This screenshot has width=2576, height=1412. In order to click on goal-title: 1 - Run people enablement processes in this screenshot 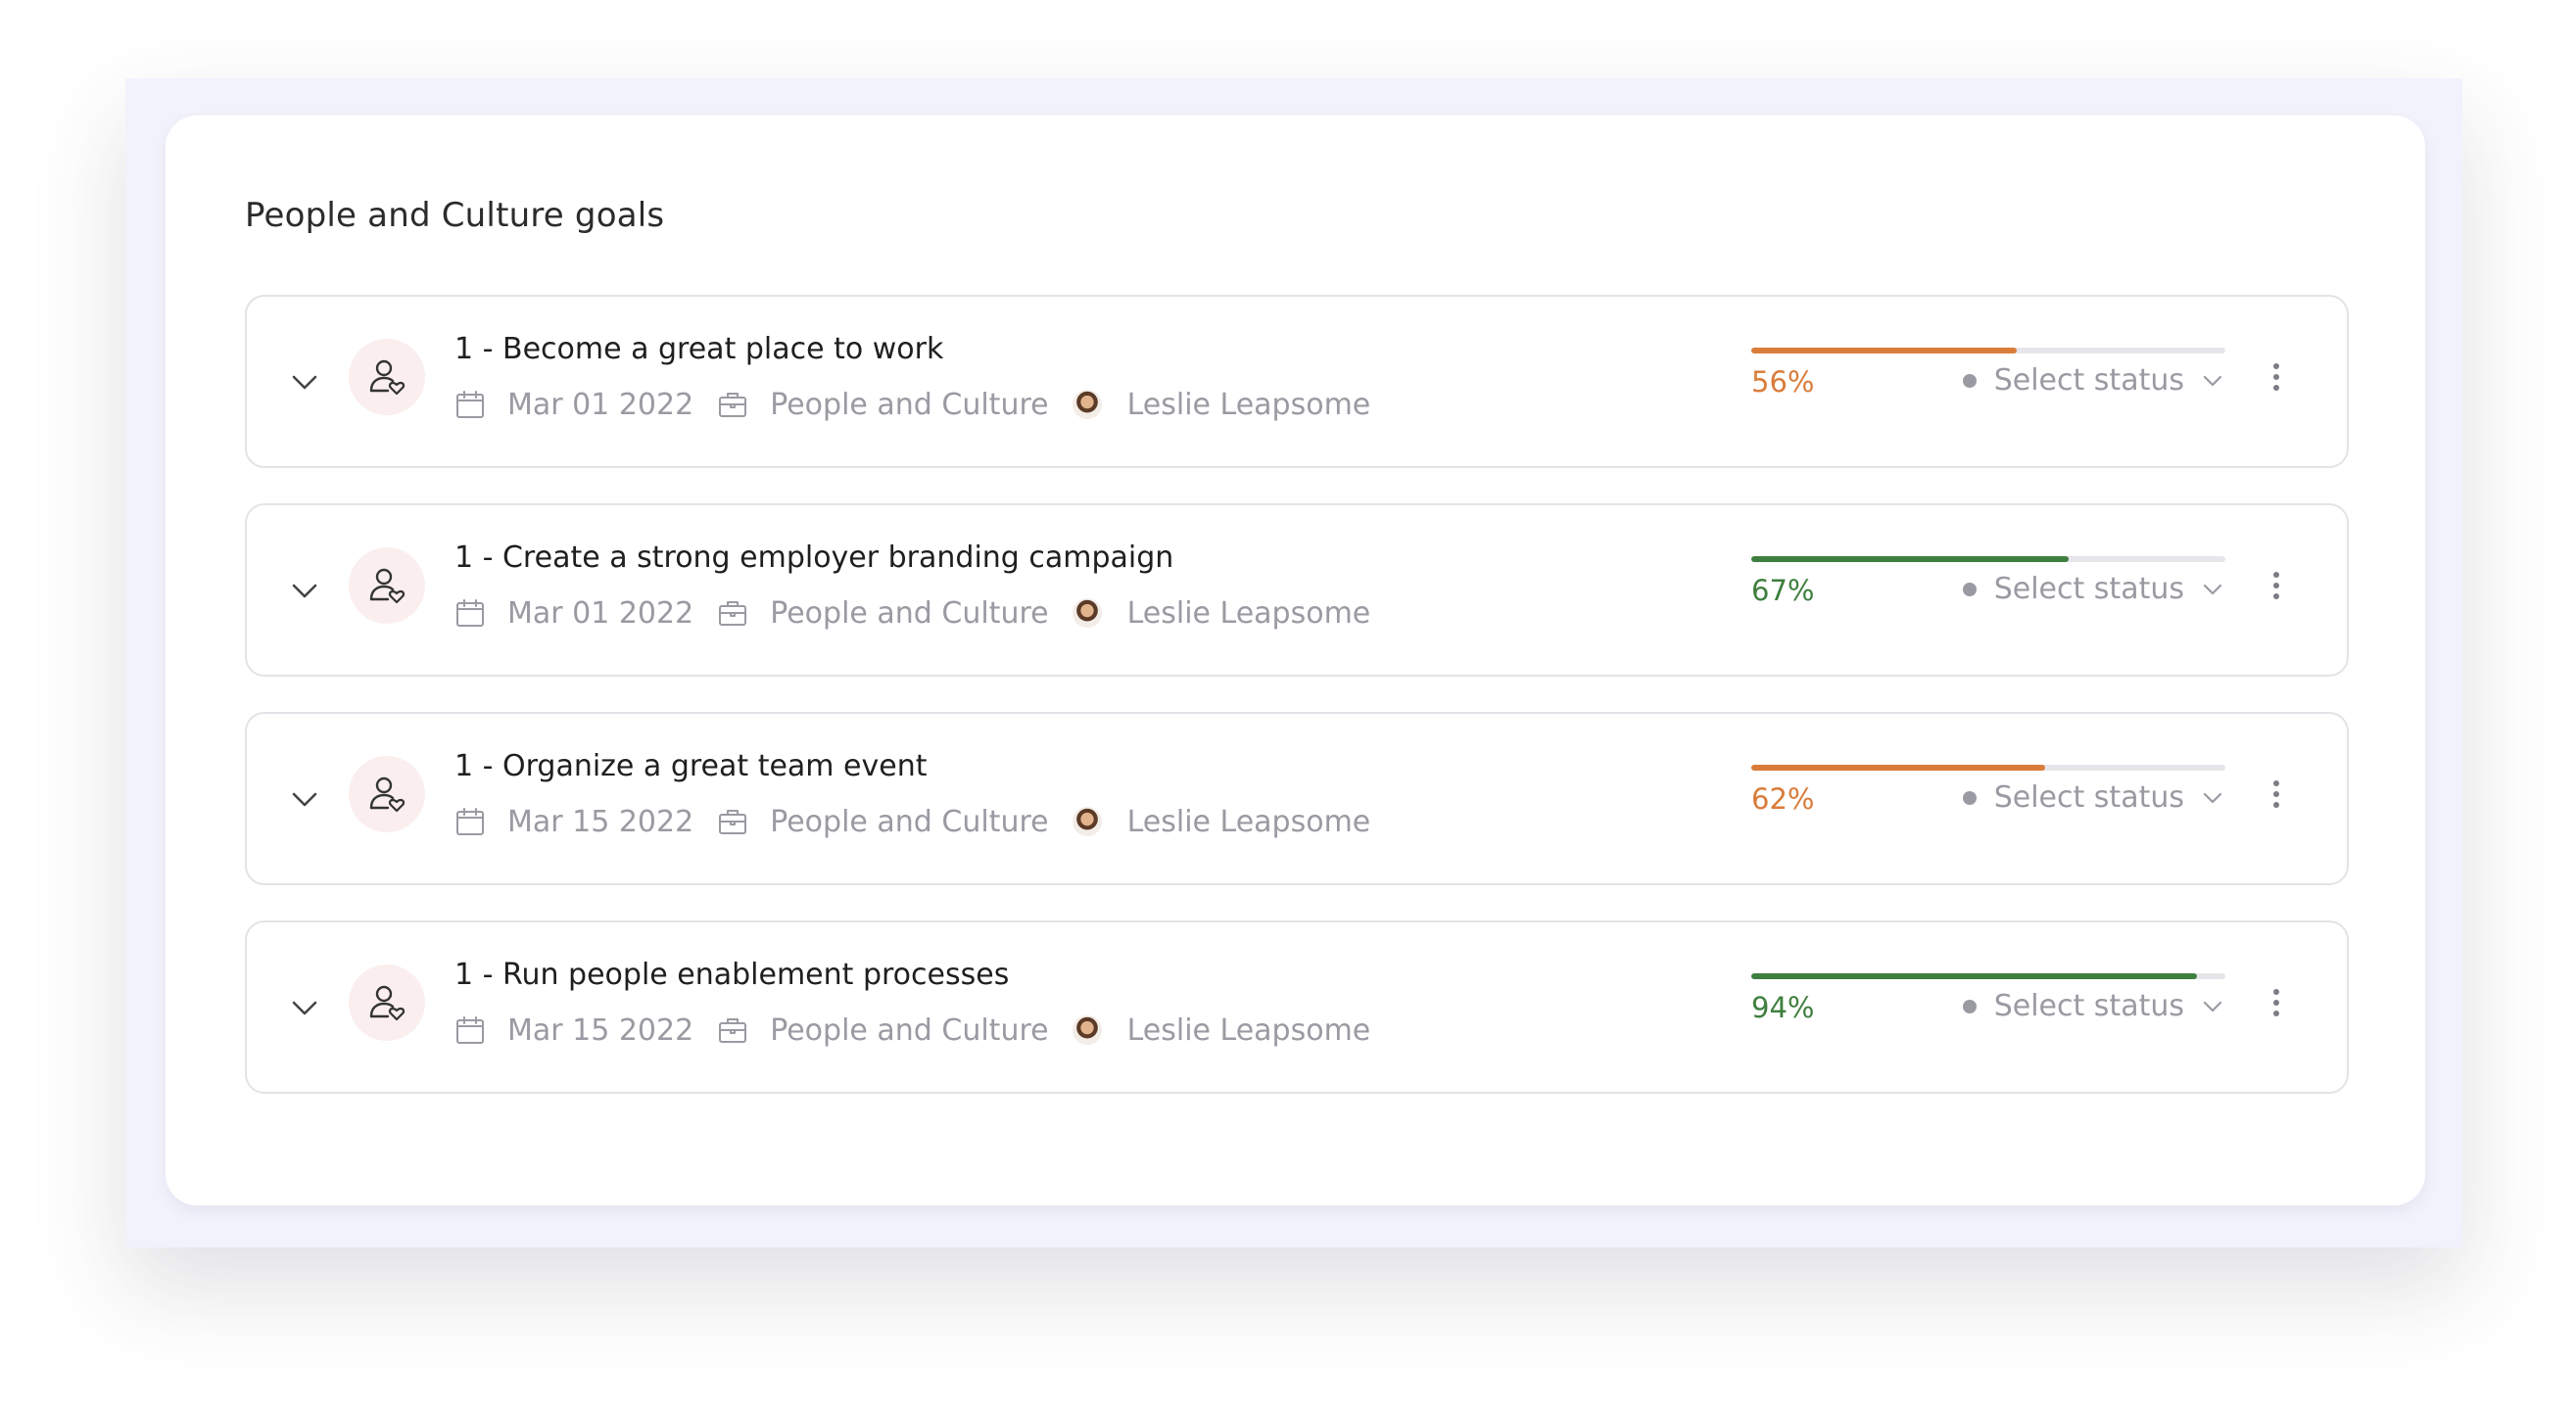, I will do `click(731, 975)`.